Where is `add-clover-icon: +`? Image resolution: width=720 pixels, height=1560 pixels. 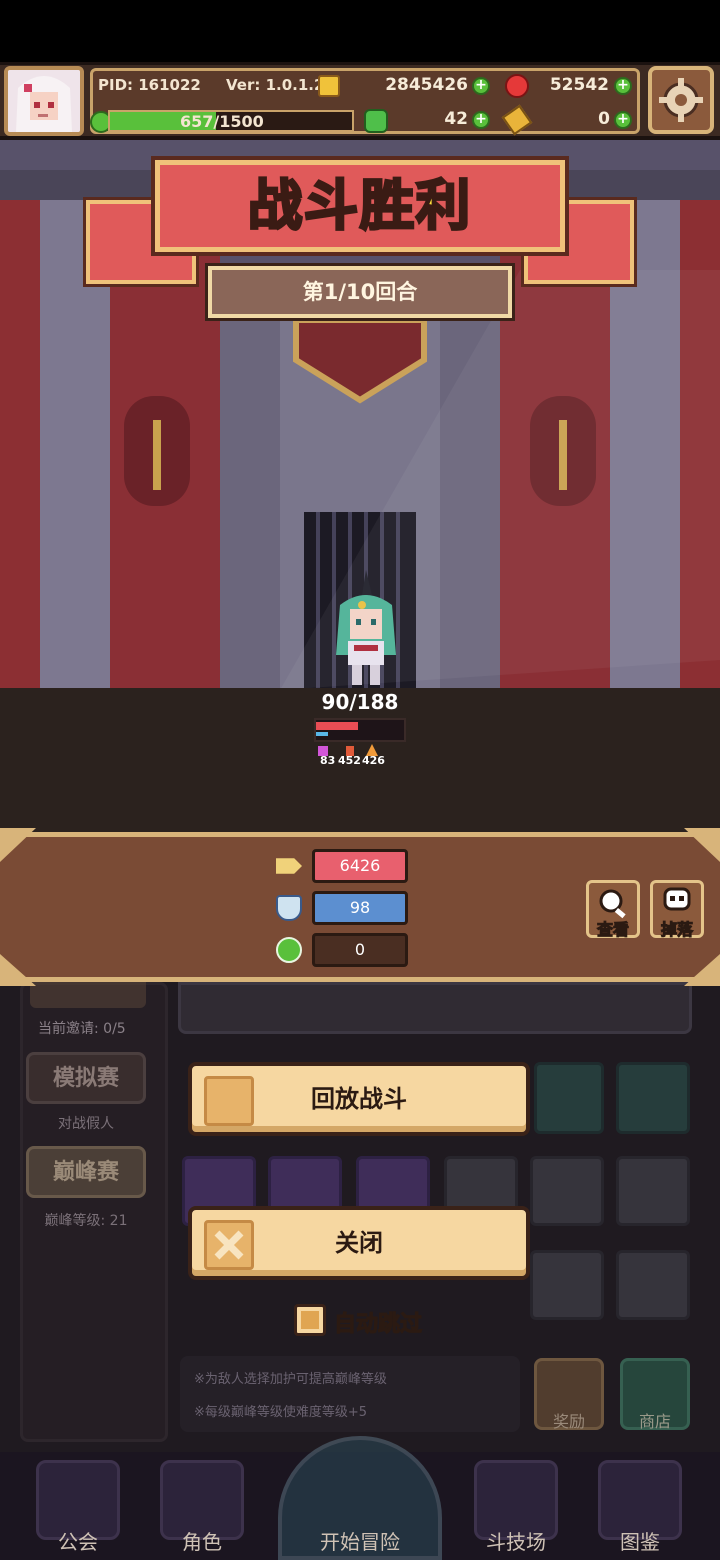 add-clover-icon: + is located at coordinates (481, 120).